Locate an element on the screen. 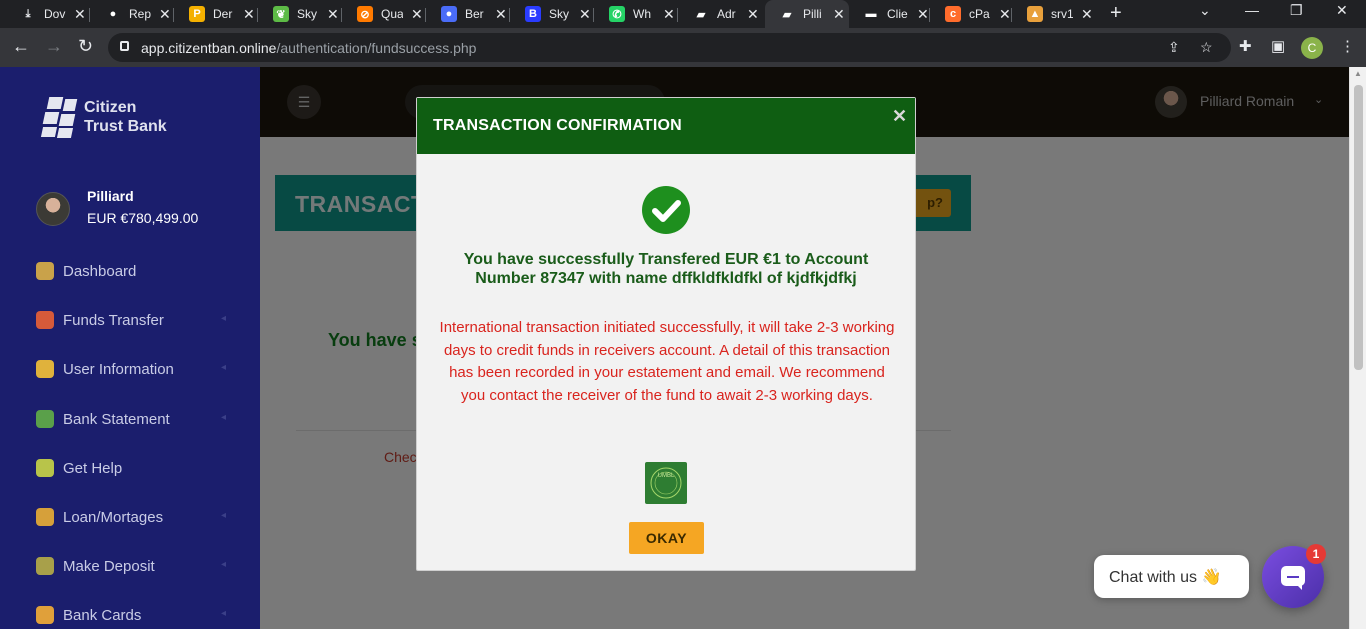  page-scrollbar: ▲ is located at coordinates (1357, 348).